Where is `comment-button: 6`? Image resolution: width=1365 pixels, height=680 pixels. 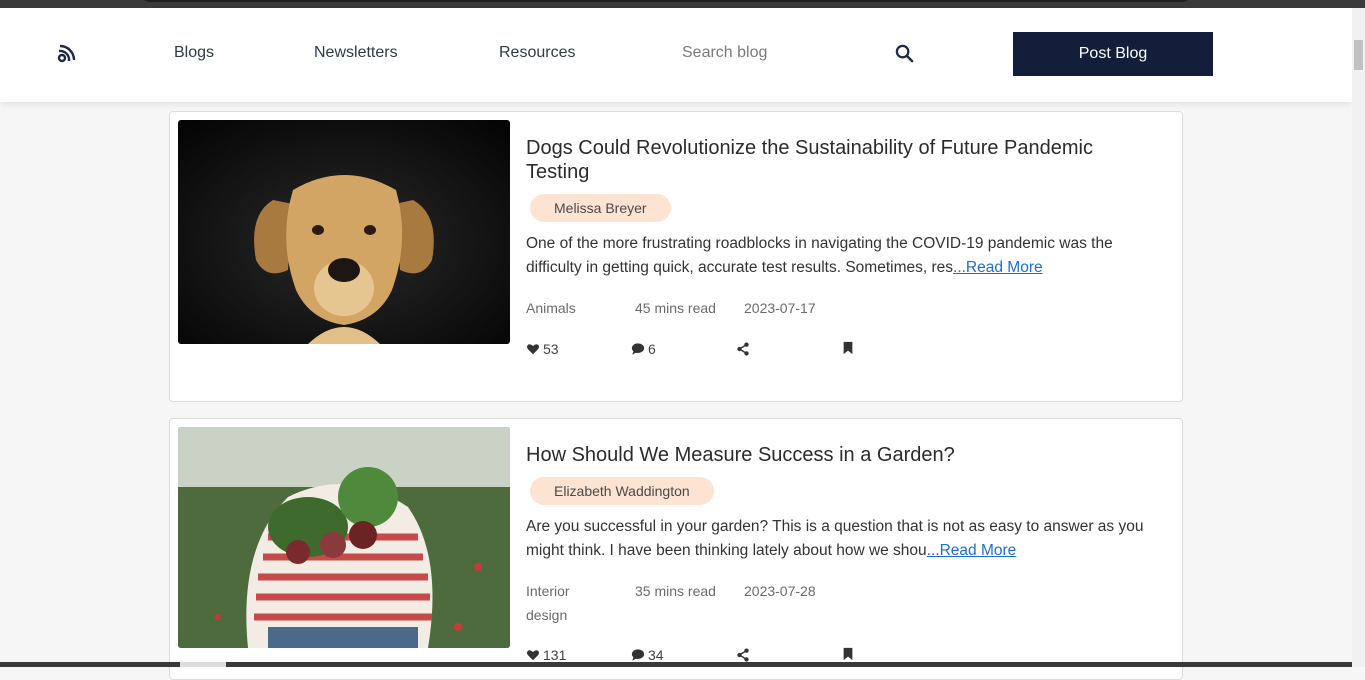 comment-button: 6 is located at coordinates (643, 349).